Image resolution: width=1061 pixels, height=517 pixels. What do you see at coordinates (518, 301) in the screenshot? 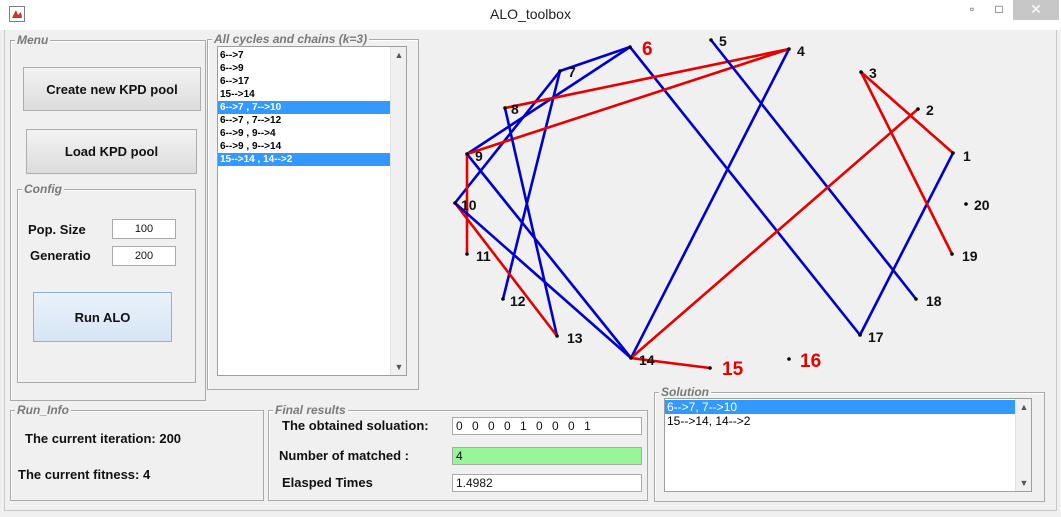
I see `node-12-label: 12` at bounding box center [518, 301].